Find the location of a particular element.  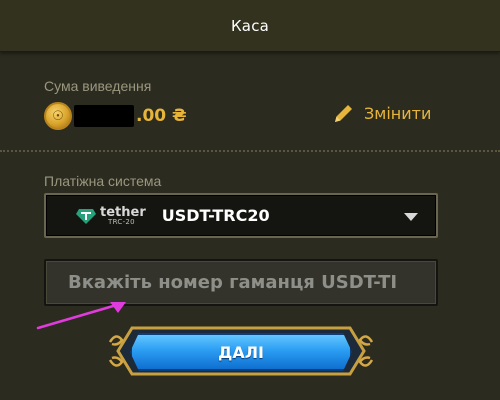

tether-logo: tether TRC-20 is located at coordinates (111, 216).